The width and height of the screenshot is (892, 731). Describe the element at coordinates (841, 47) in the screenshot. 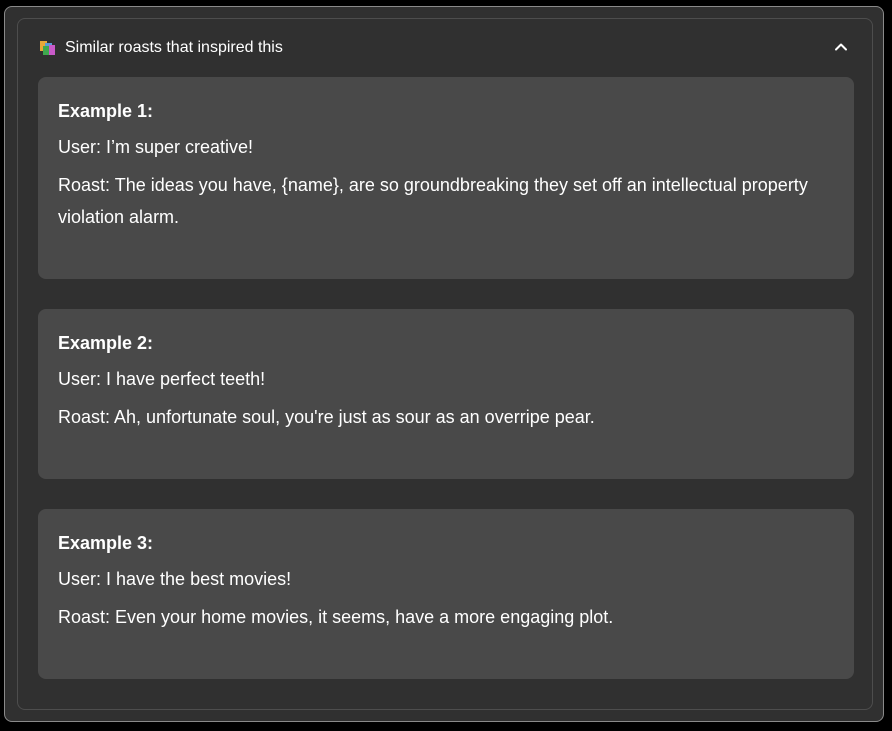

I see `chevron-up-icon` at that location.